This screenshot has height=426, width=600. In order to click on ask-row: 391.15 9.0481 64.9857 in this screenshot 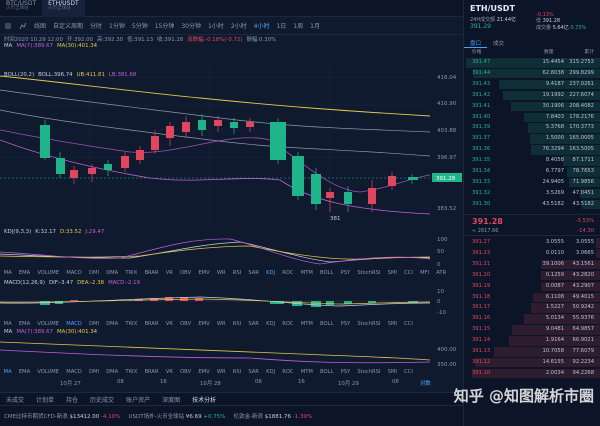, I will do `click(532, 330)`.